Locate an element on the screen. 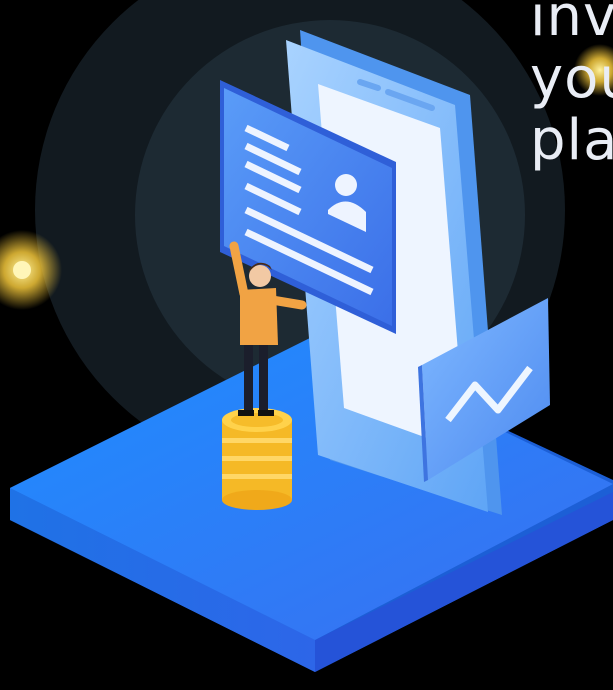  coin-stack-icon is located at coordinates (257, 459).